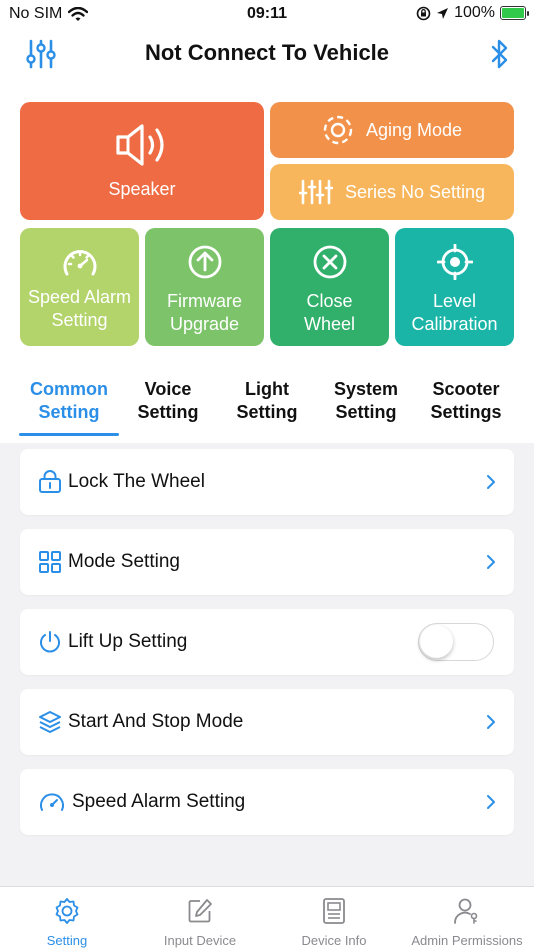 The height and width of the screenshot is (950, 534). What do you see at coordinates (67, 911) in the screenshot?
I see `gear-icon` at bounding box center [67, 911].